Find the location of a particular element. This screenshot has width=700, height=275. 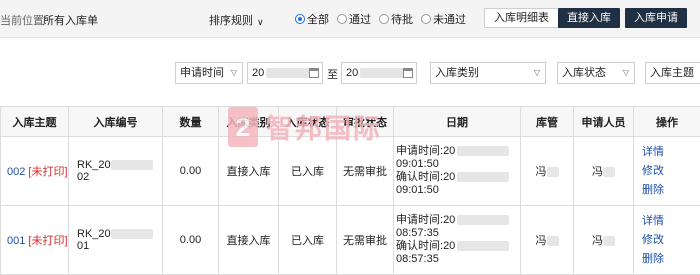

number-cell: RK_2001 is located at coordinates (116, 240).